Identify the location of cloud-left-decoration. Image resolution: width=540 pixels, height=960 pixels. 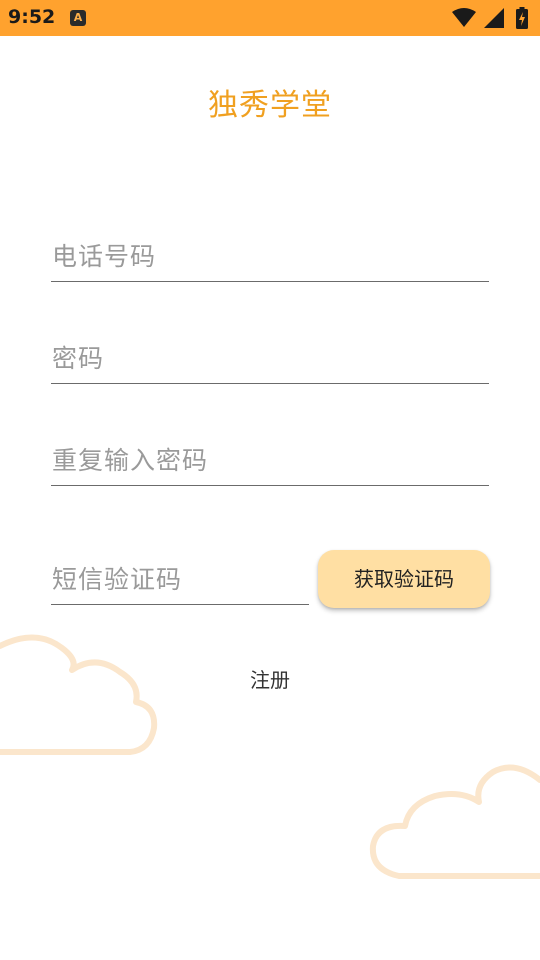
(79, 694).